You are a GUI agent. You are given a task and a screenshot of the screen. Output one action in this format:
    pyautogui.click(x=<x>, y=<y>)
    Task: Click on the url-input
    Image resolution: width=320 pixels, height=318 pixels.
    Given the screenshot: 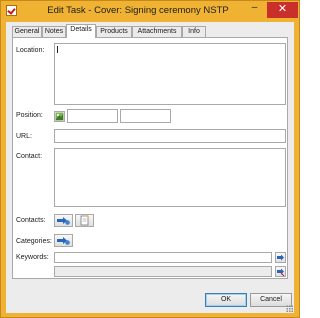 What is the action you would take?
    pyautogui.click(x=170, y=136)
    